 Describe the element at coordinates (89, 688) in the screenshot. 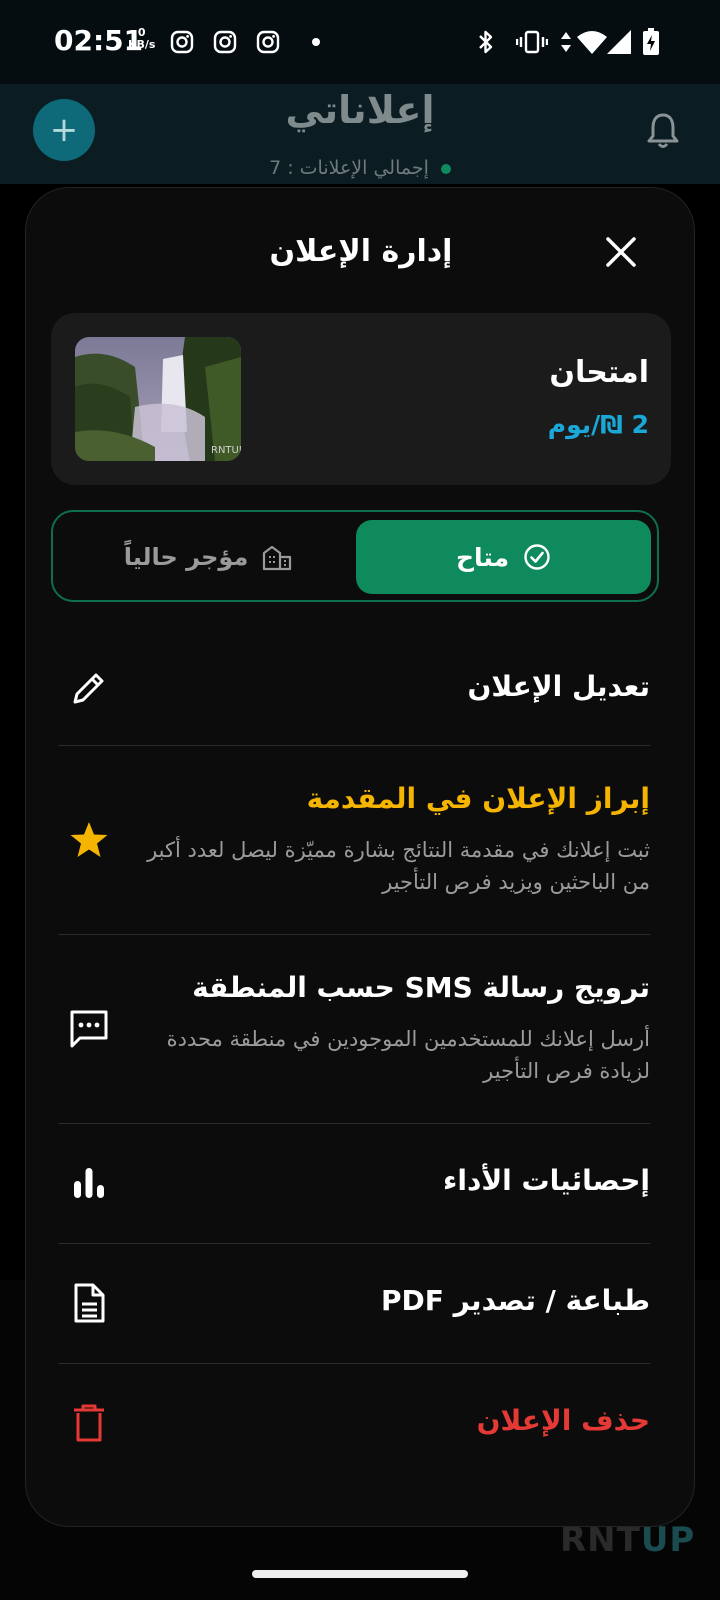

I see `pencil-icon` at that location.